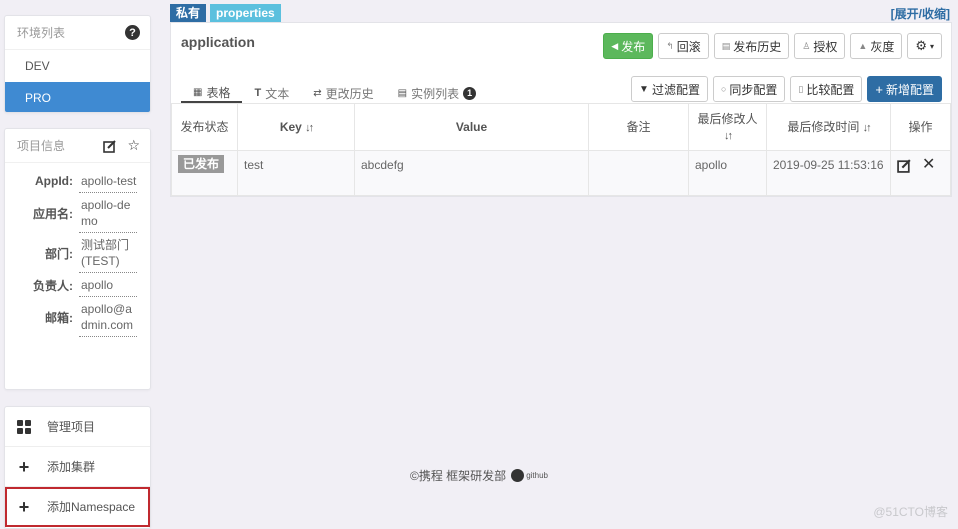  Describe the element at coordinates (727, 127) in the screenshot. I see `header-modifier: 最后修改人 ↓↑` at that location.